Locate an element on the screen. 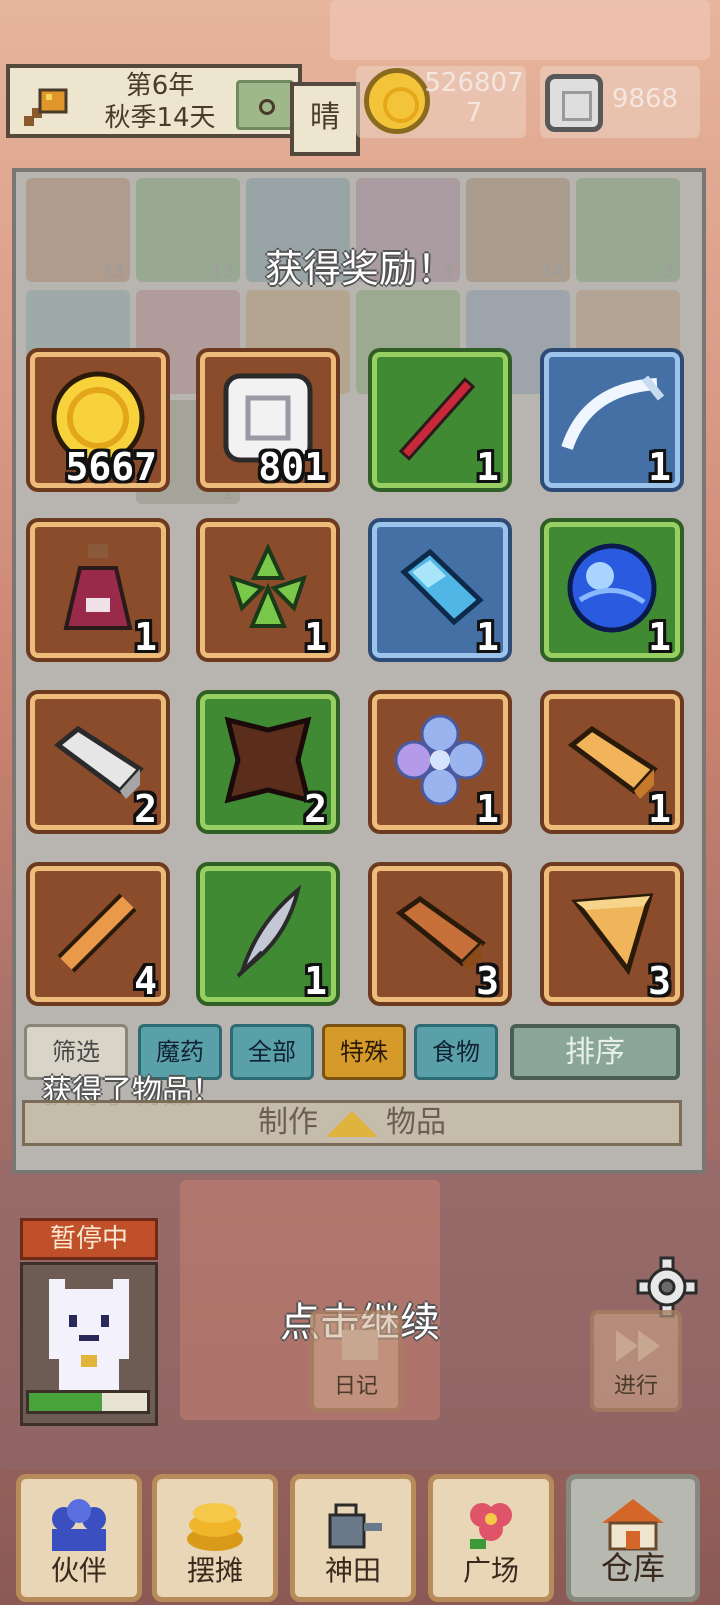  nav-partner: 伙伴 is located at coordinates (79, 1538).